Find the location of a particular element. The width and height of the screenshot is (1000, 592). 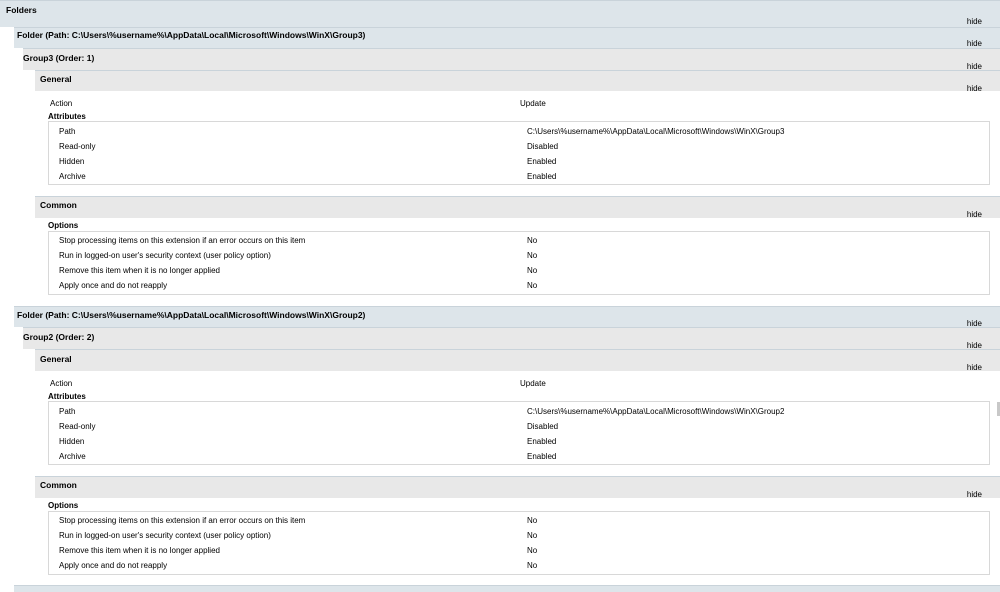

folder-header-next is located at coordinates (507, 588).